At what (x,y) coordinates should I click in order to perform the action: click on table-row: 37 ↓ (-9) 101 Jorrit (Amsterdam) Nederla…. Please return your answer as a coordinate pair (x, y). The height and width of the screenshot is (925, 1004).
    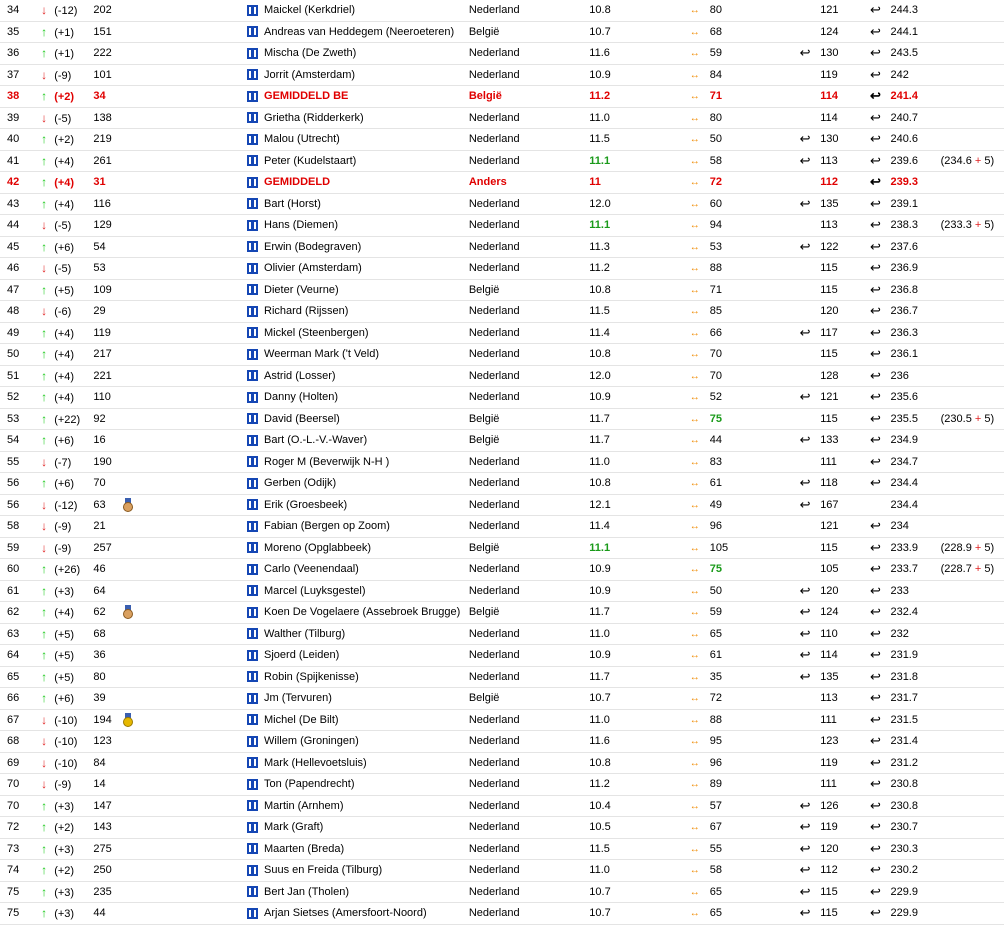
    Looking at the image, I should click on (502, 75).